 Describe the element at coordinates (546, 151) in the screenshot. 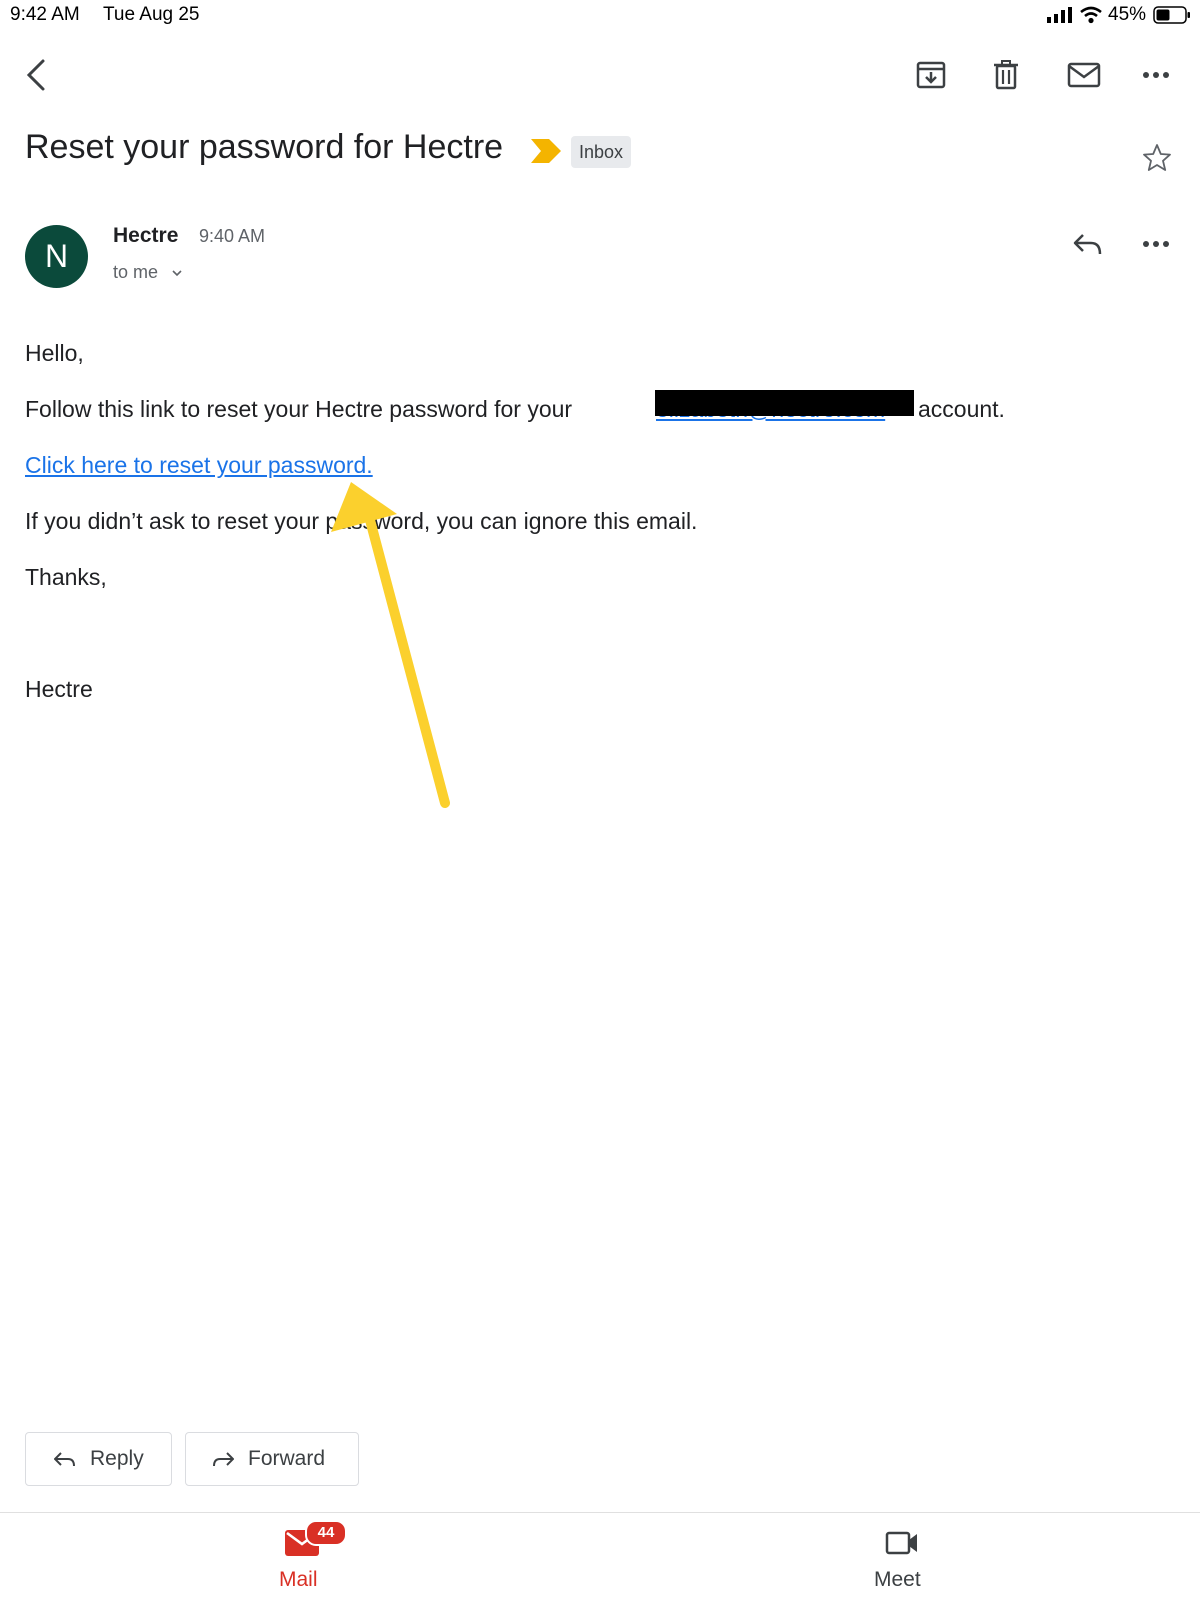

I see `importance-marker-icon` at that location.